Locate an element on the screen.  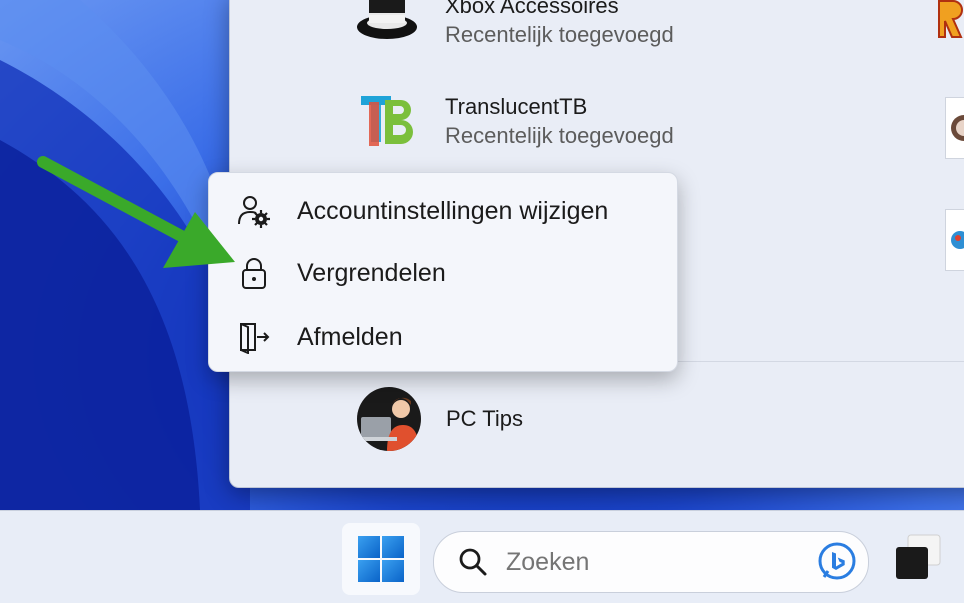
menu-item-account-settings: Accountinstellingen wijzigen is located at coordinates (443, 211).